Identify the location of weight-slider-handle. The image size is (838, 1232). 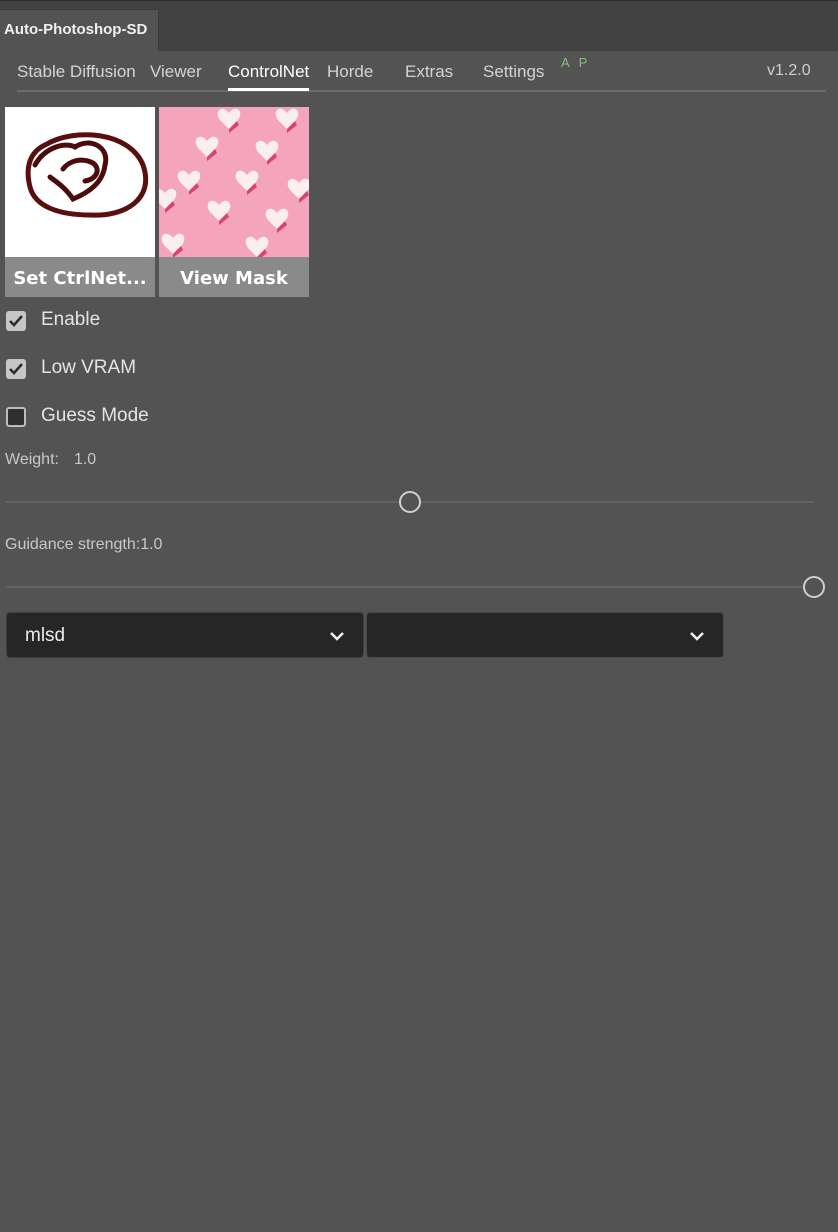
(410, 502).